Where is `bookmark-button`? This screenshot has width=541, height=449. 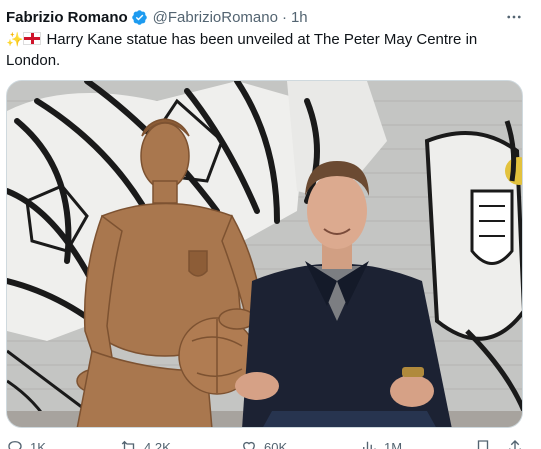
bookmark-button is located at coordinates (486, 443).